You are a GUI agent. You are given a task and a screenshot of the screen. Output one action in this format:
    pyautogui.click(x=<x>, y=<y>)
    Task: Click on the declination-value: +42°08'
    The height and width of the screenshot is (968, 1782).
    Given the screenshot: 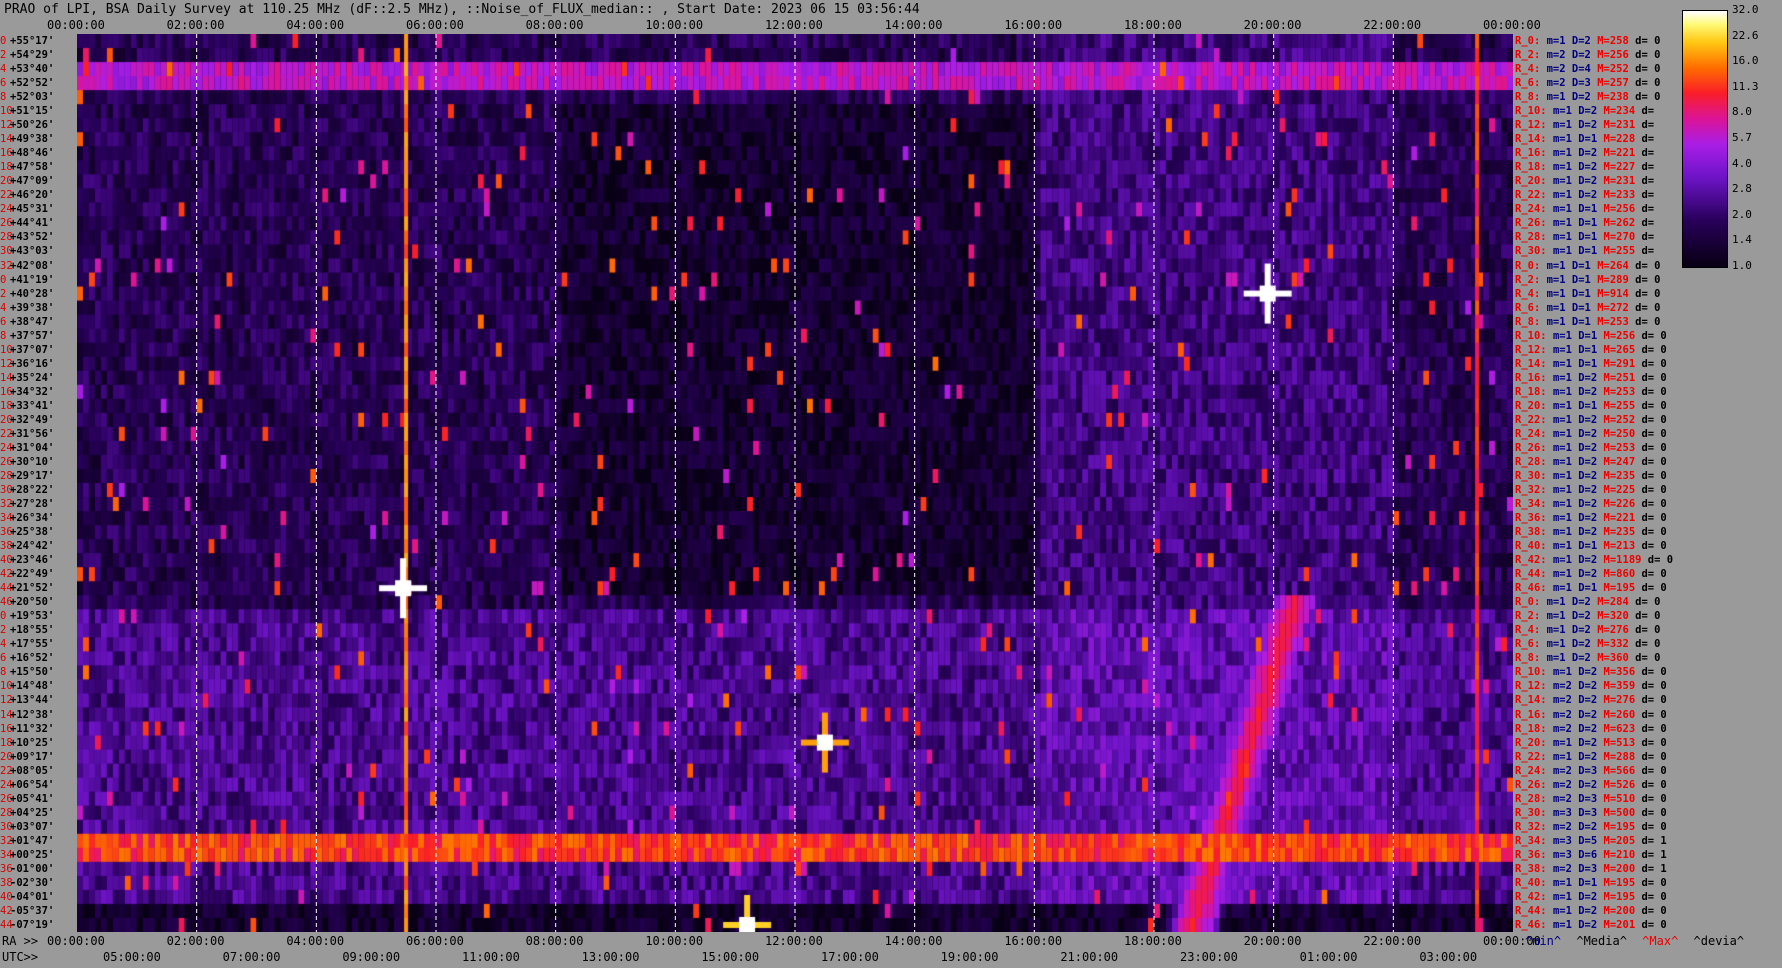 What is the action you would take?
    pyautogui.click(x=32, y=265)
    